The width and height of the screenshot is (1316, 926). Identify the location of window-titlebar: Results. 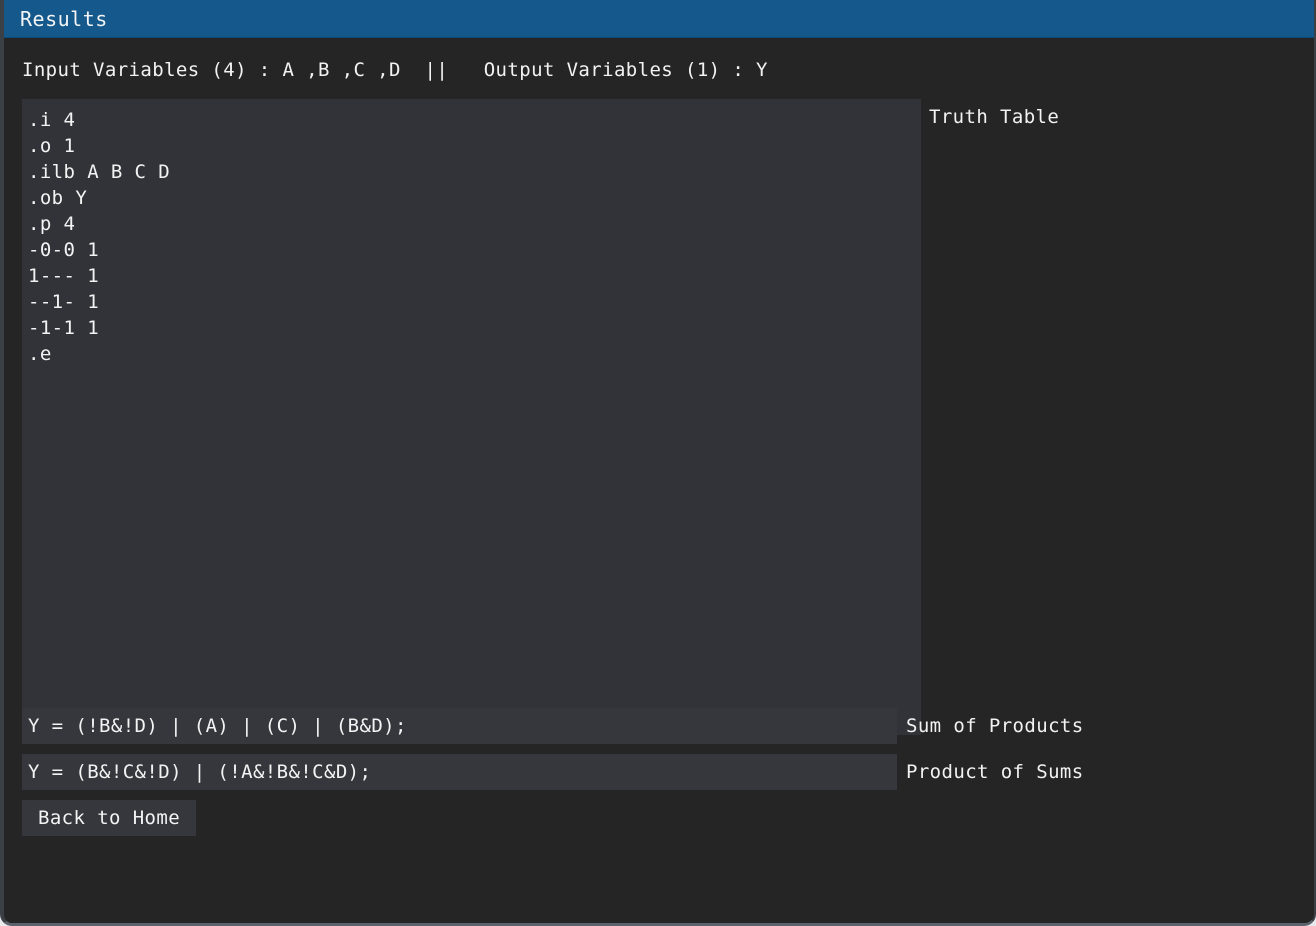
(659, 19).